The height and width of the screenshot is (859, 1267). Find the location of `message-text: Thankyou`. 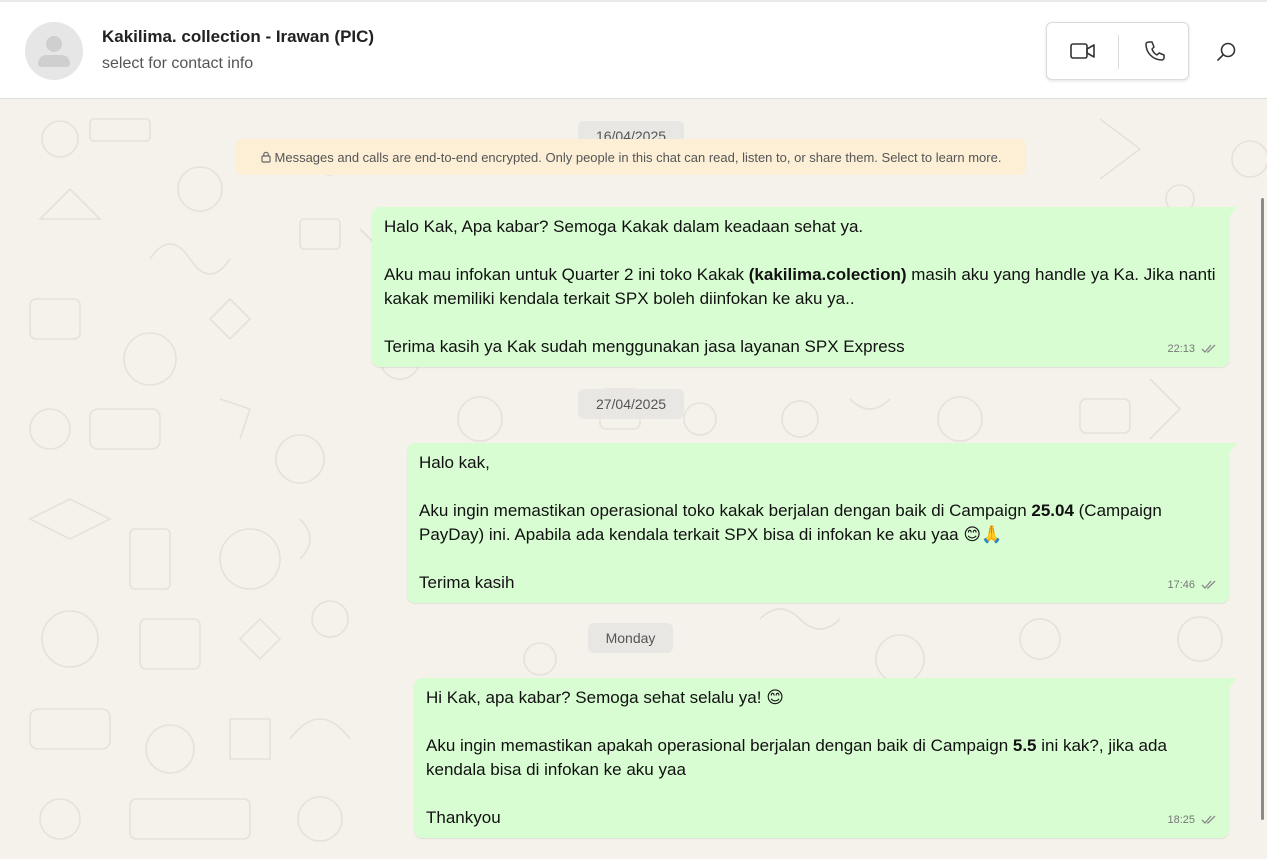

message-text: Thankyou is located at coordinates (463, 817).